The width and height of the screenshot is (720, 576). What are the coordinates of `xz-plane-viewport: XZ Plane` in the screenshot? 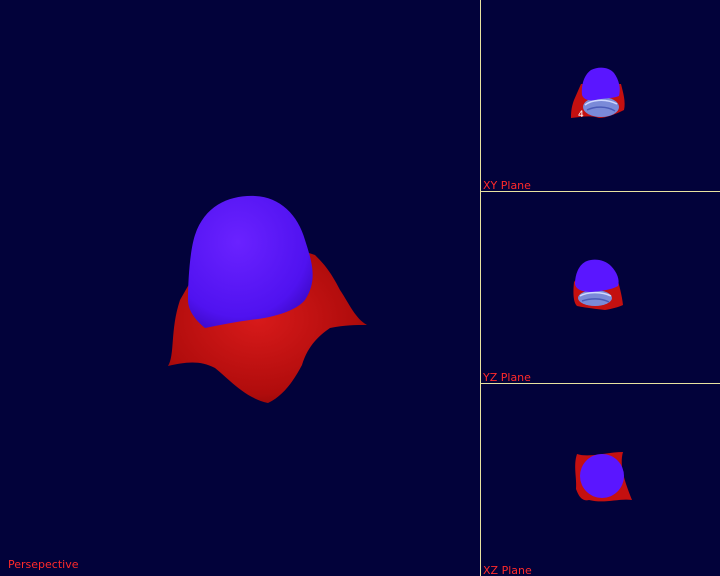 It's located at (600, 480).